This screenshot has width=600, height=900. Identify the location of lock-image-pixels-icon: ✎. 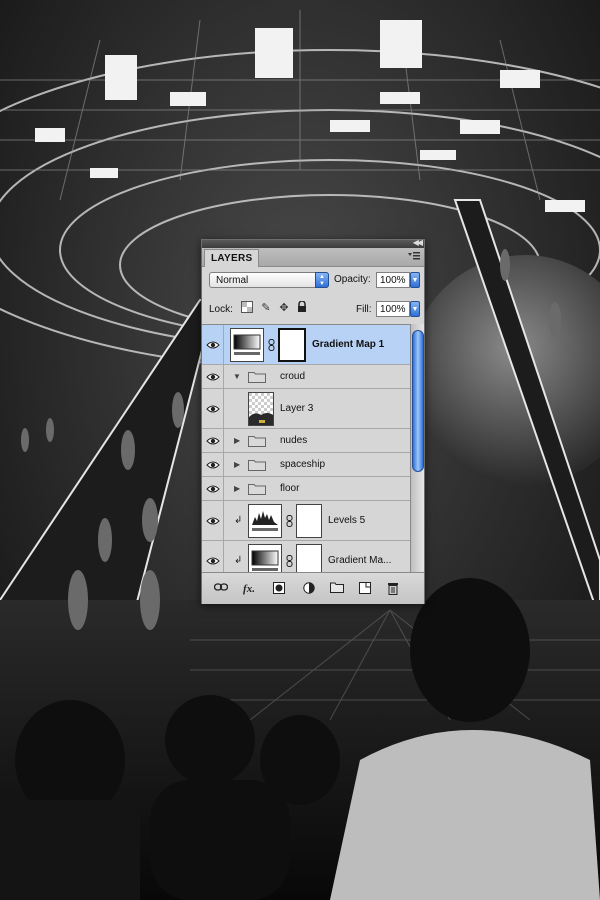
(266, 308).